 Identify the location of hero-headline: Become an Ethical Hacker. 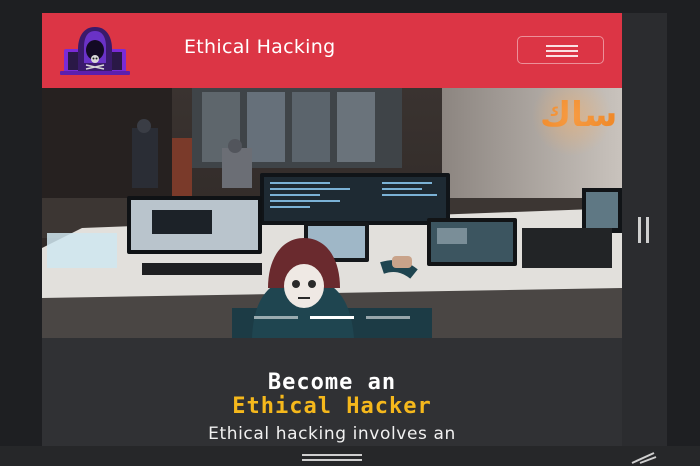
(332, 395).